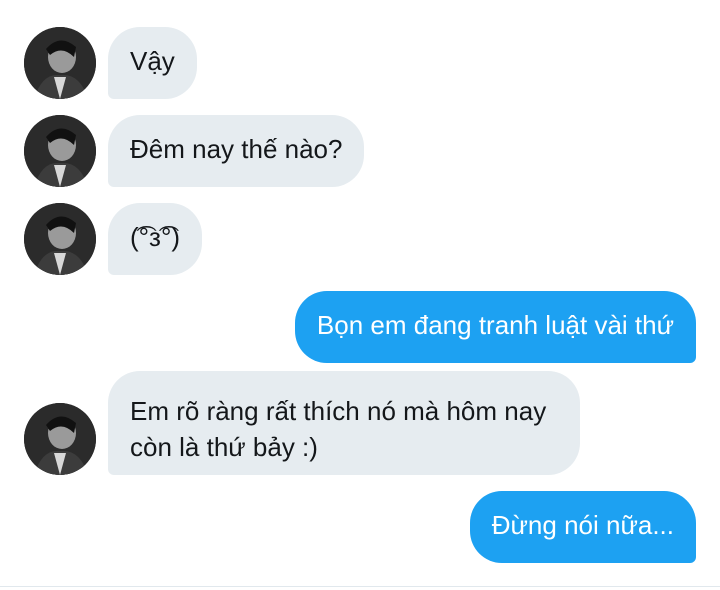 This screenshot has width=720, height=590. I want to click on message-text: (͡°з͡°), so click(155, 237).